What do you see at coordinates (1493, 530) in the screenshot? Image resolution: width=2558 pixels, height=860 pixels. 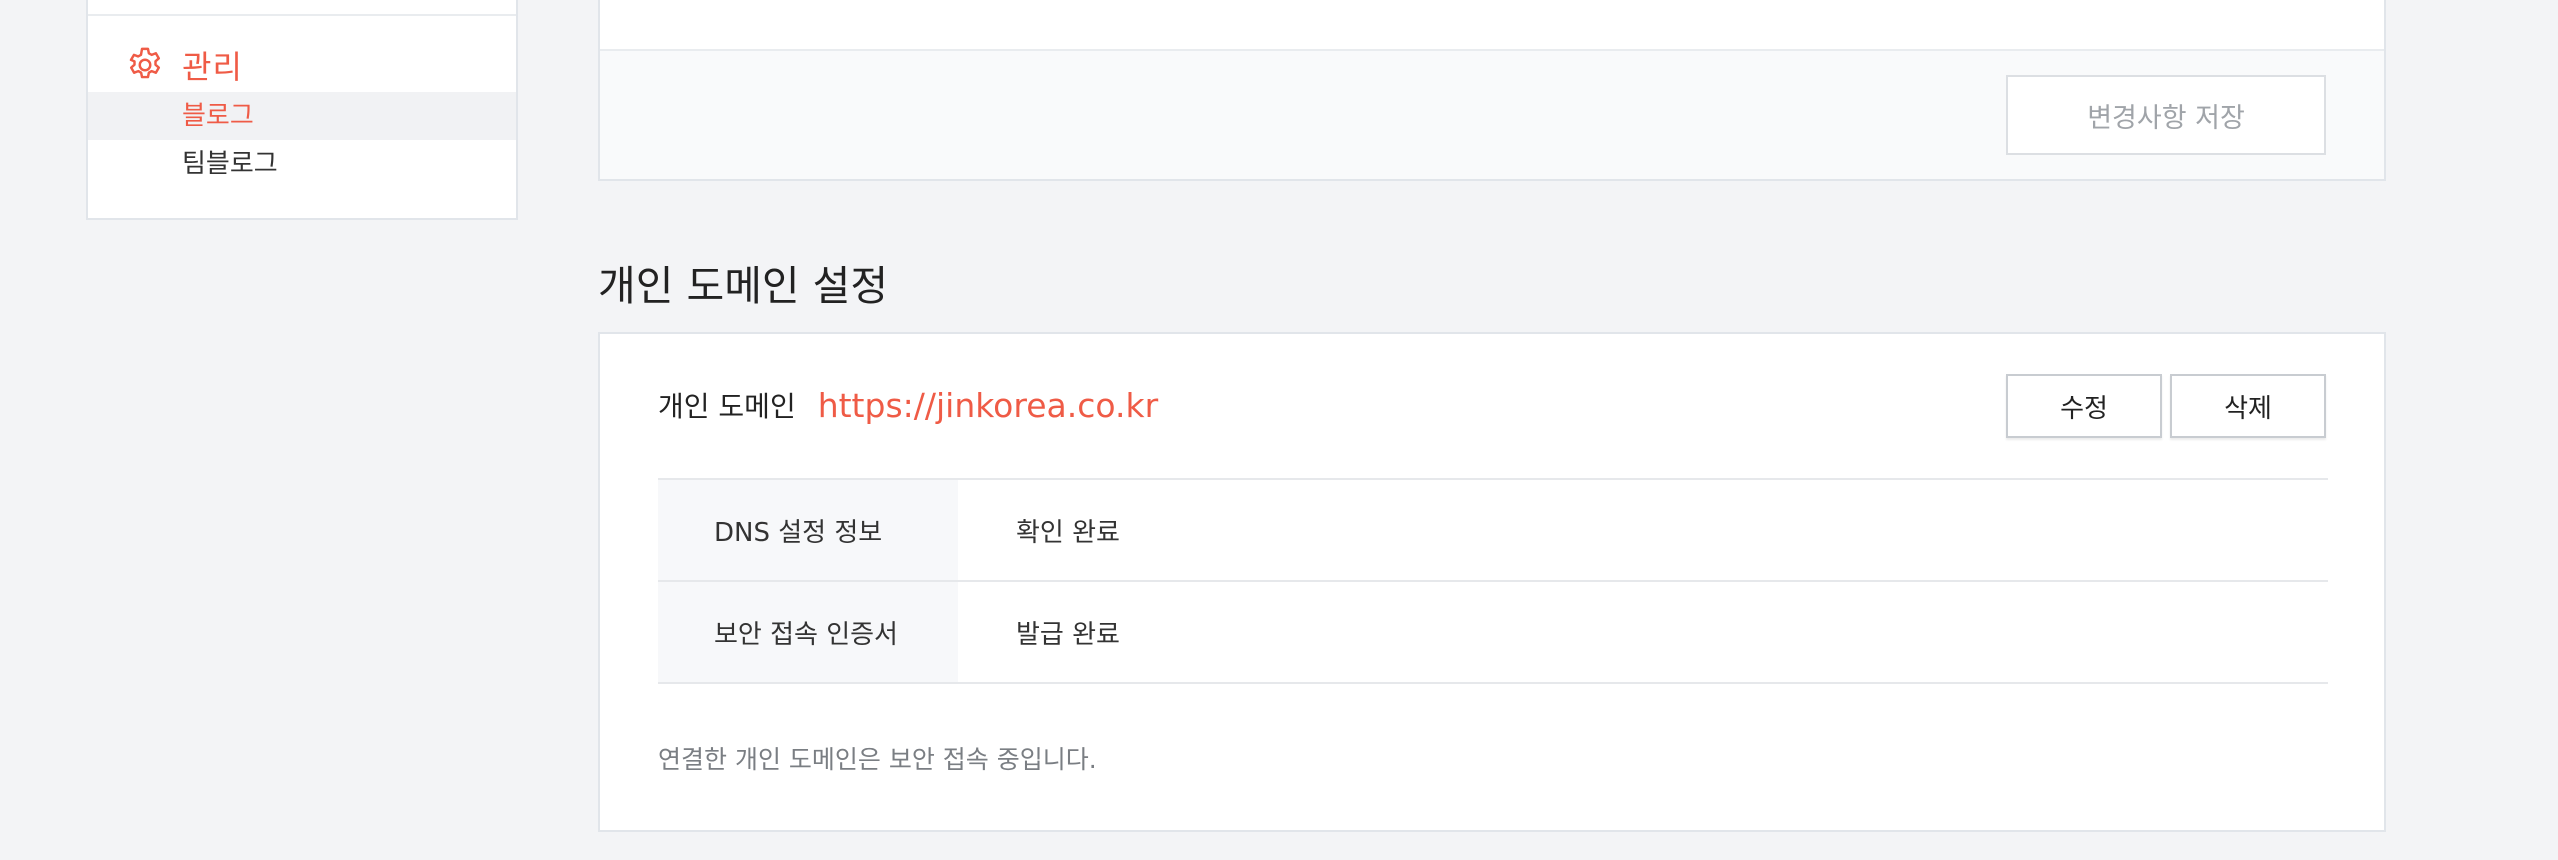 I see `table-row: DNS 설정 정보 확인 완료` at bounding box center [1493, 530].